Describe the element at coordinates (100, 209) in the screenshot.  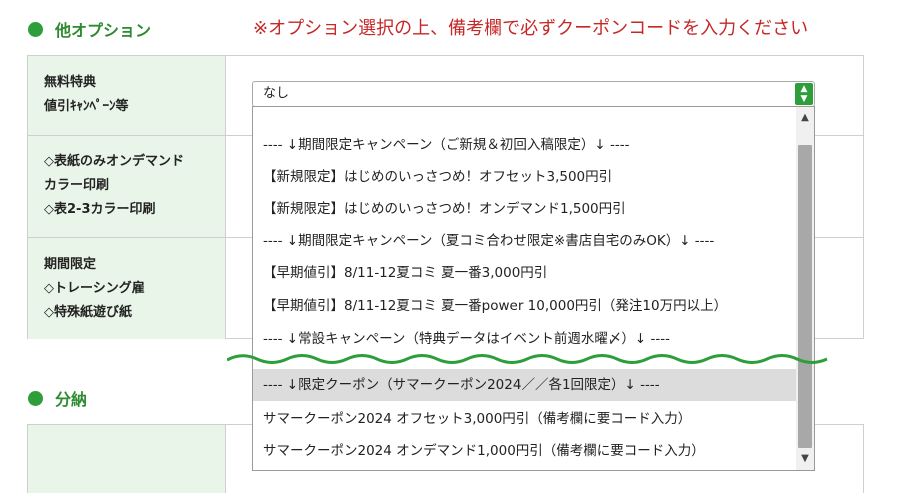
I see `row-label-line: ◇表2-3カラー印刷` at that location.